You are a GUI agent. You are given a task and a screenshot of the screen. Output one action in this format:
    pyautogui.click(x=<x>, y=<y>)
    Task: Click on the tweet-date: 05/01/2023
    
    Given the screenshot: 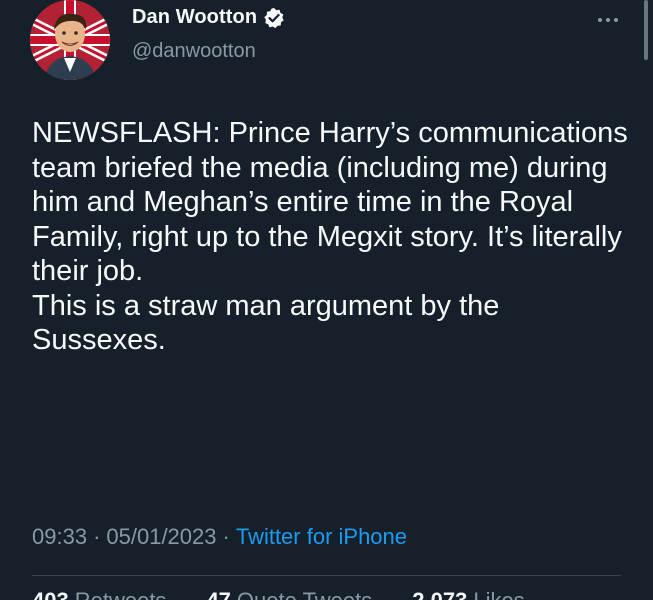 What is the action you would take?
    pyautogui.click(x=161, y=537)
    